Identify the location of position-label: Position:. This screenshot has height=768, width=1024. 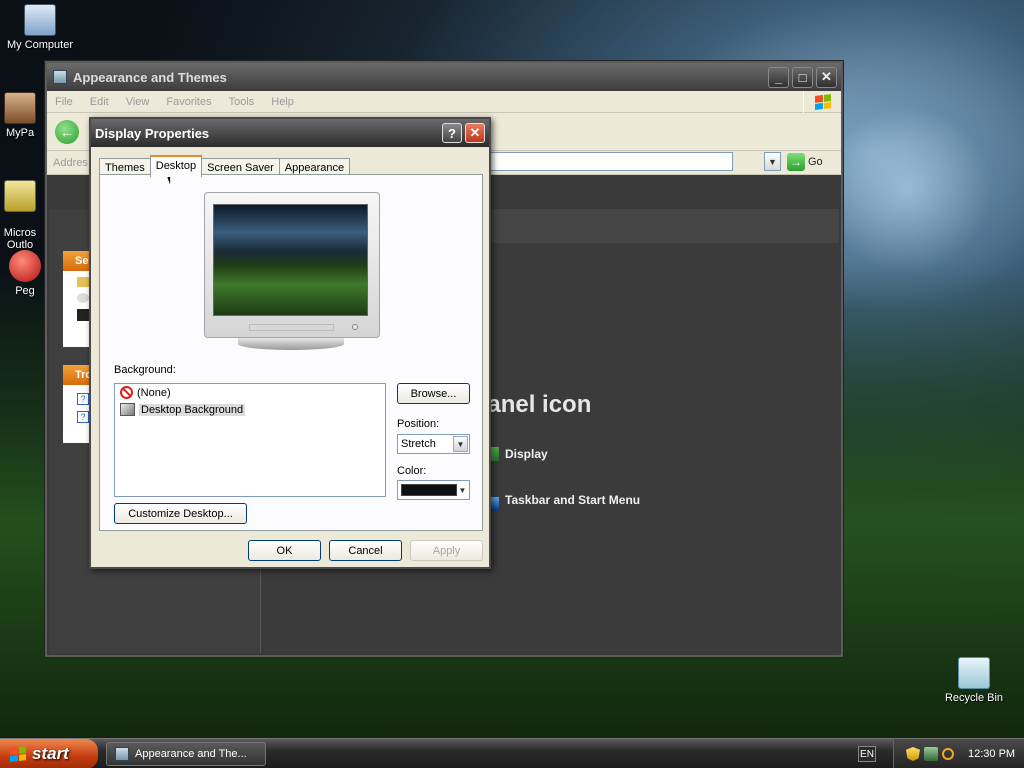
(418, 424).